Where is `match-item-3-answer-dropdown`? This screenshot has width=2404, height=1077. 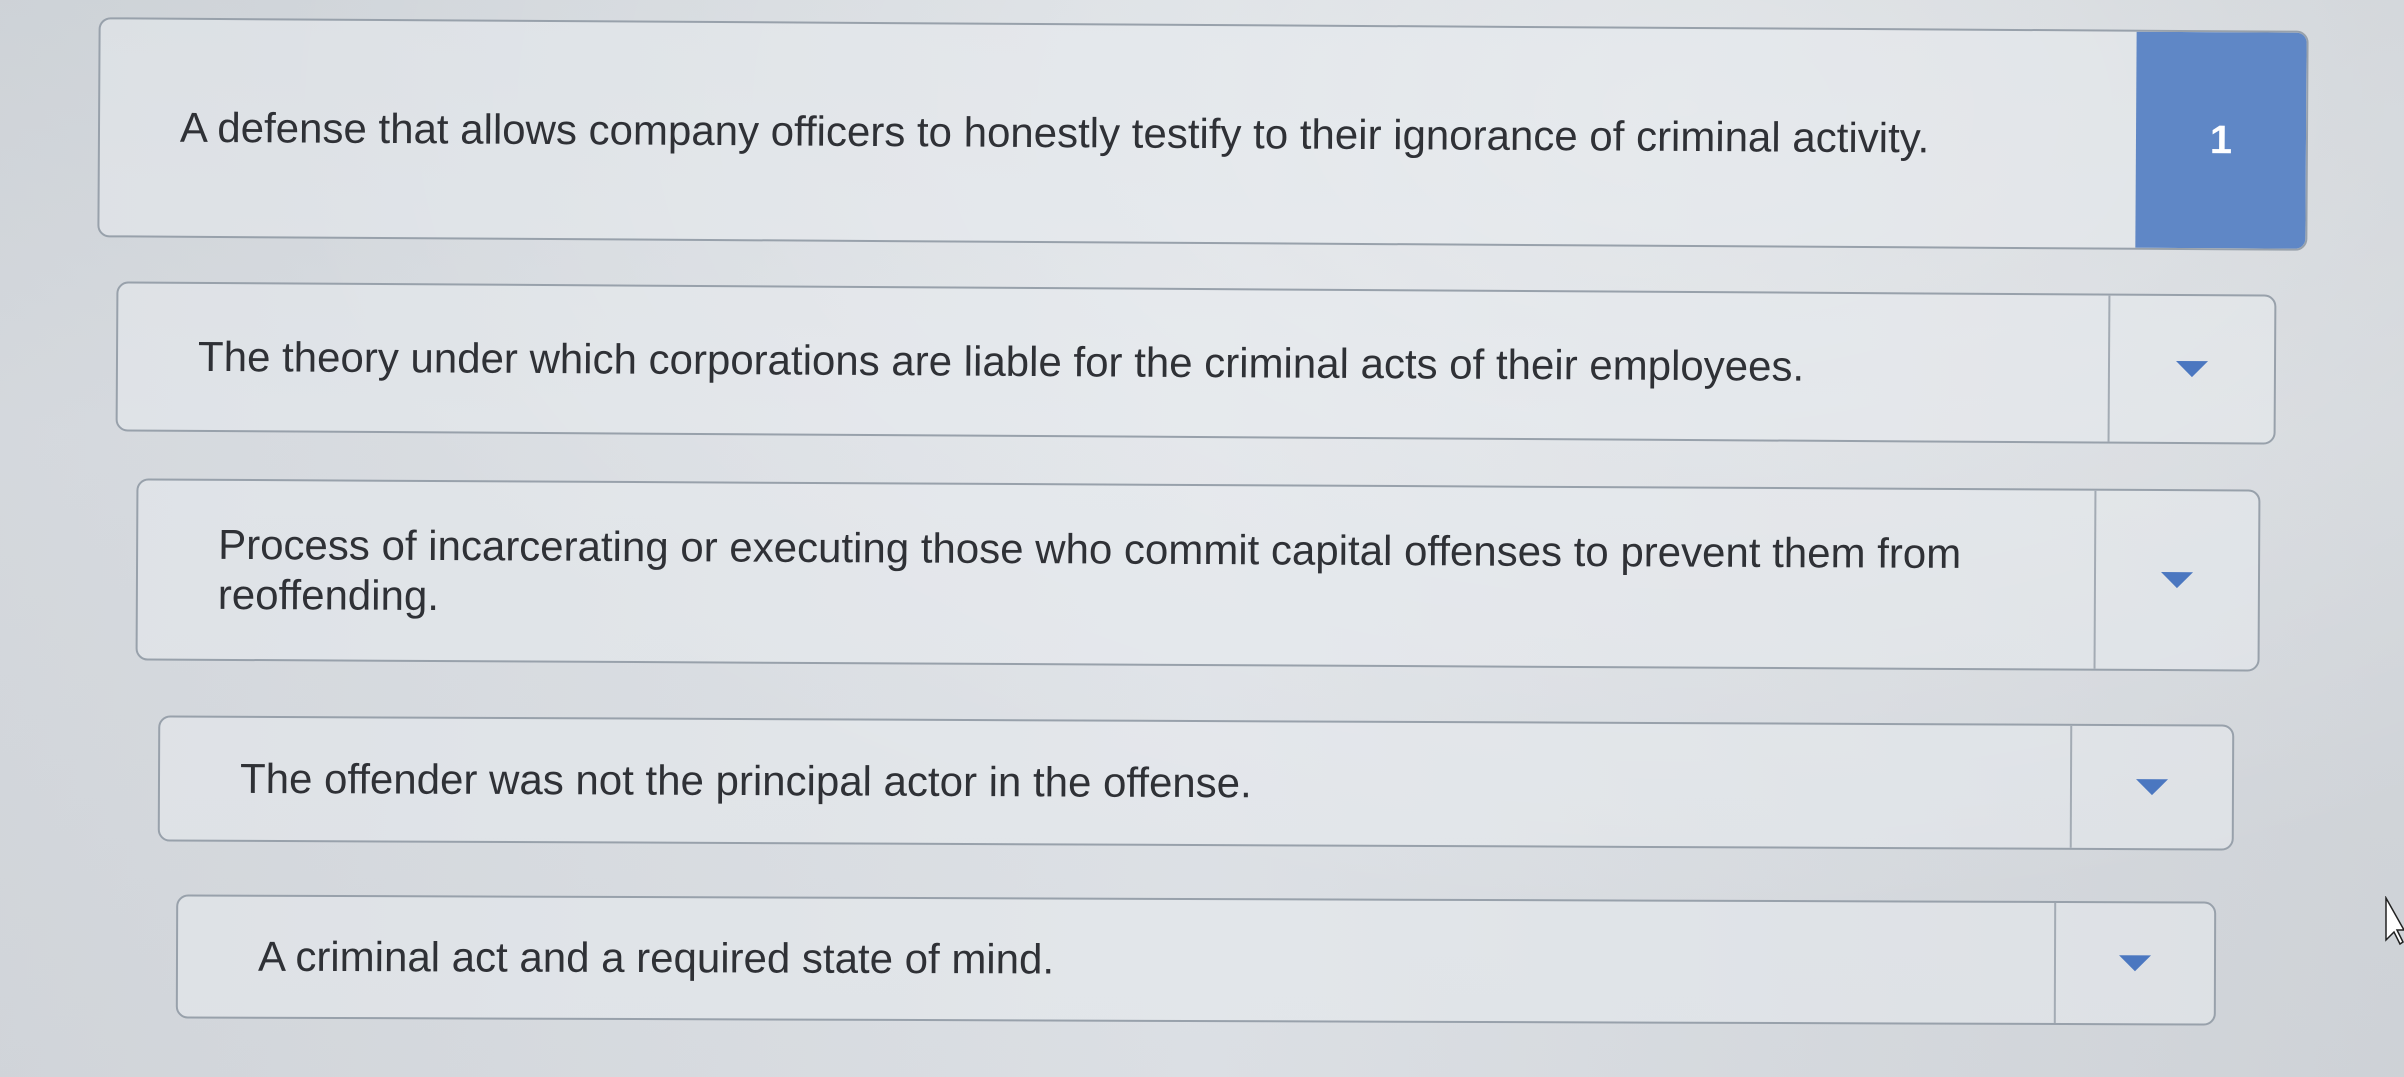 match-item-3-answer-dropdown is located at coordinates (2176, 580).